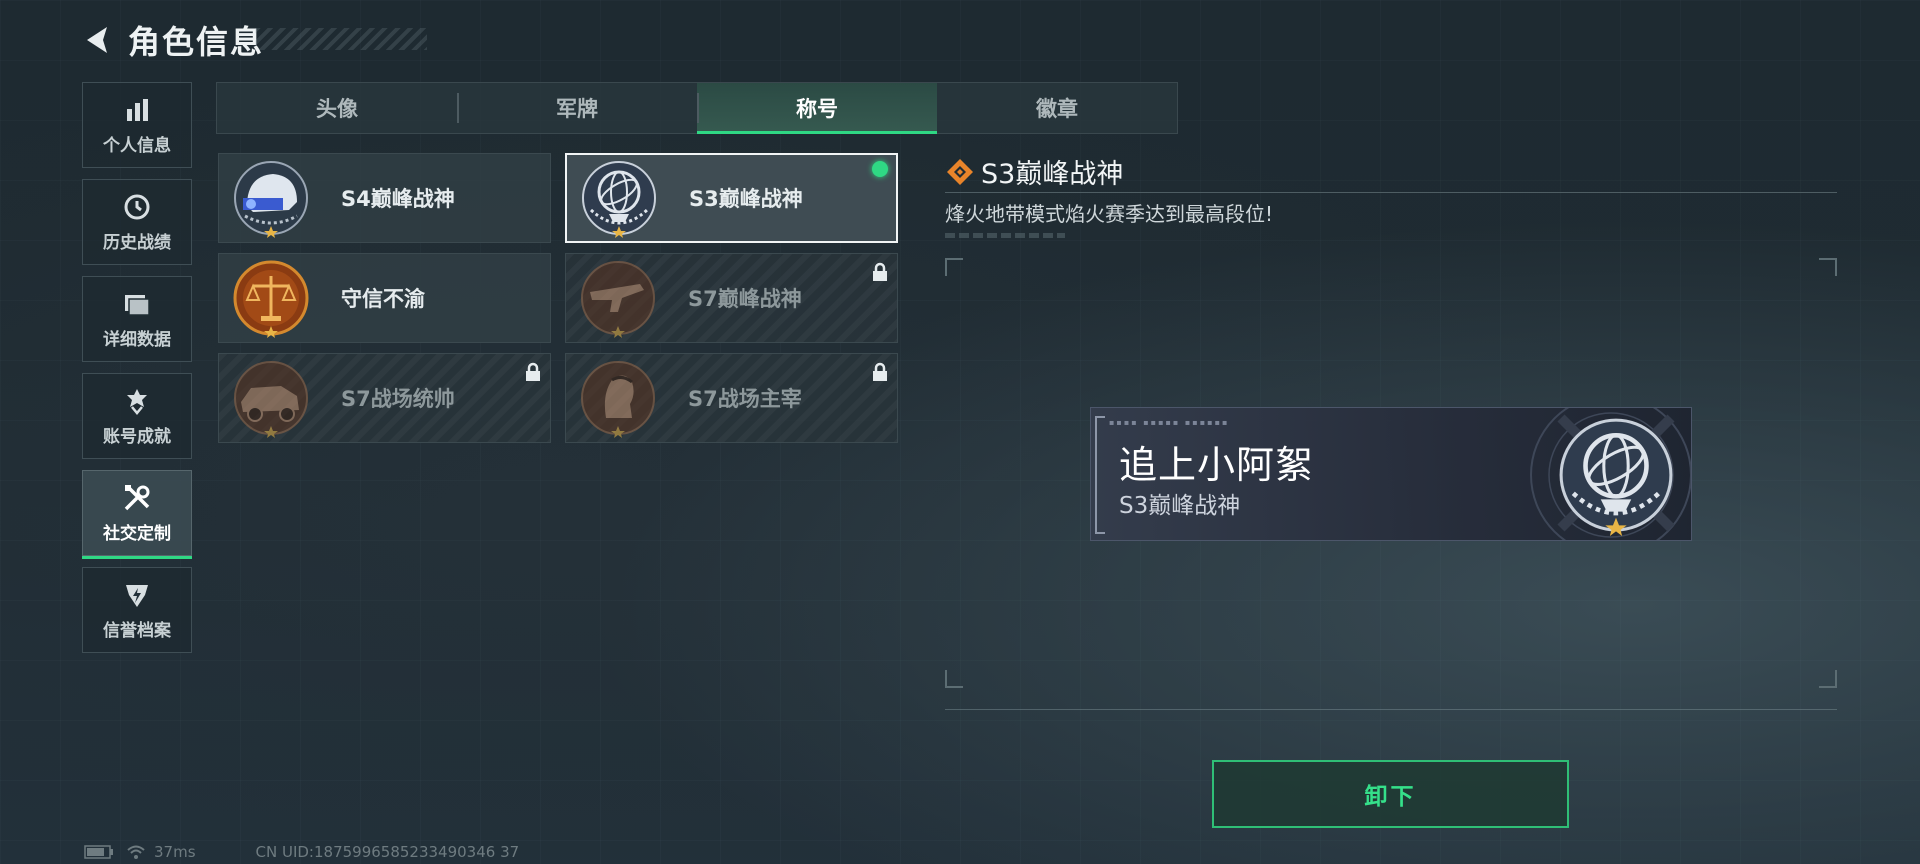  I want to click on sidebar-item-label: 历史战绩, so click(137, 242).